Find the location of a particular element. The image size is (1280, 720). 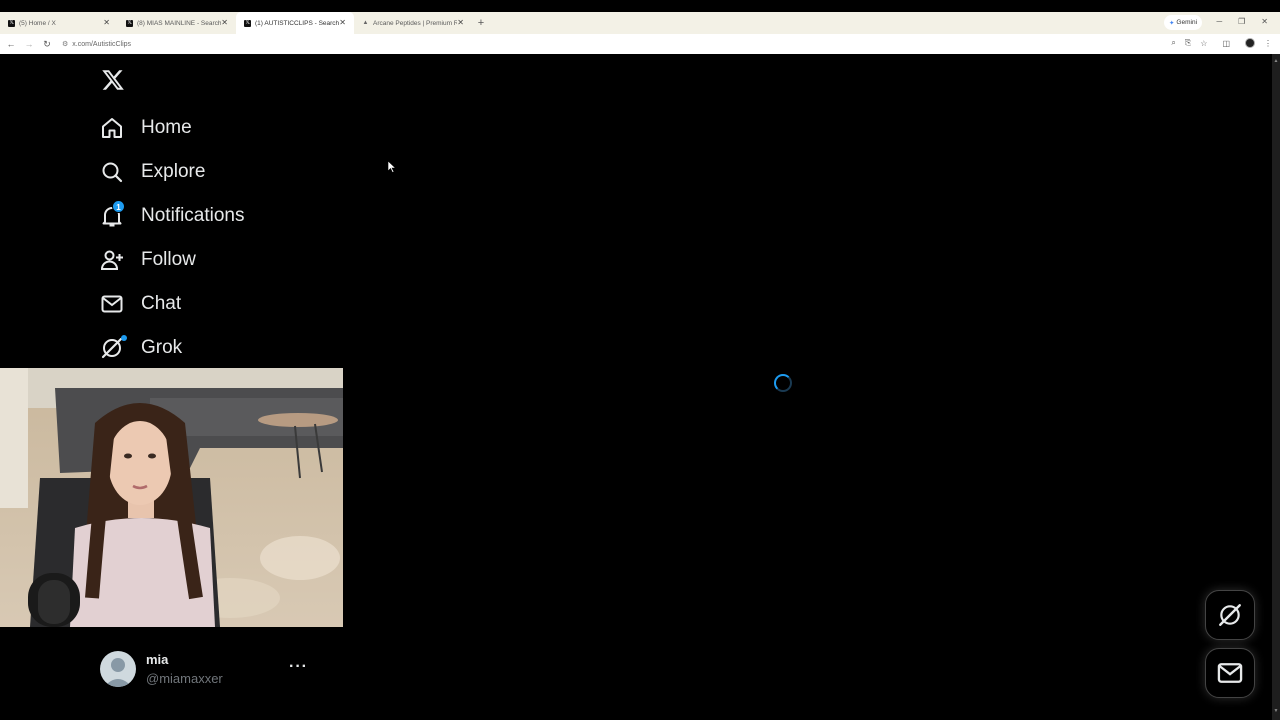

bookmark-star-icon: ☆ is located at coordinates (1203, 43).